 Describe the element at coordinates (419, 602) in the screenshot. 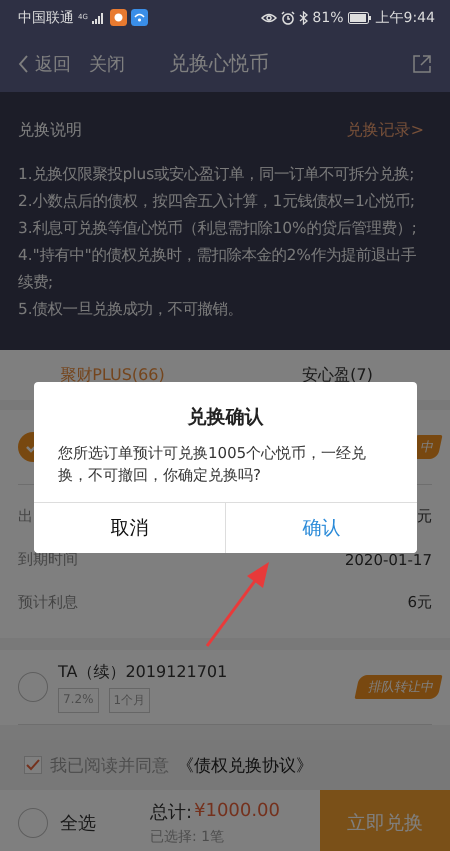

I see `field-value: 6元` at that location.